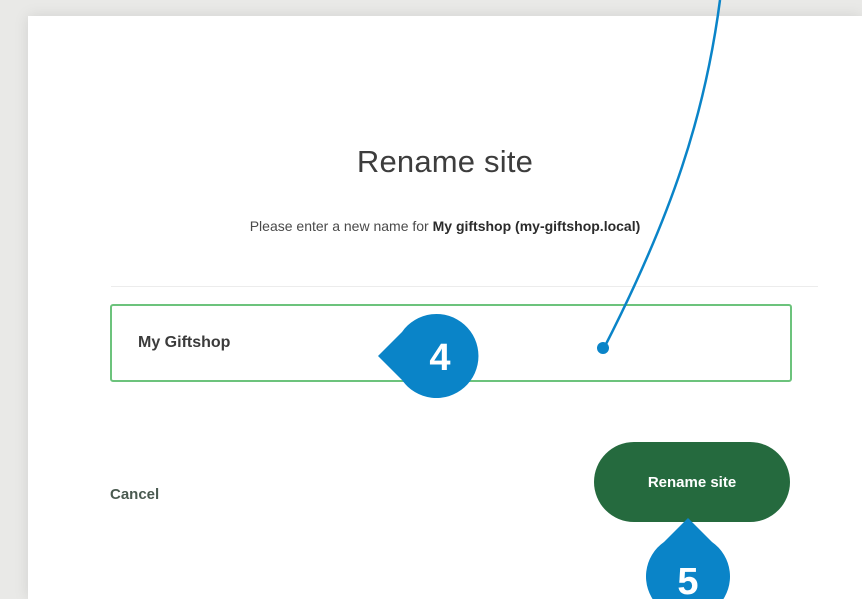 Image resolution: width=862 pixels, height=599 pixels. Describe the element at coordinates (692, 482) in the screenshot. I see `rename-site-button: Rename site` at that location.